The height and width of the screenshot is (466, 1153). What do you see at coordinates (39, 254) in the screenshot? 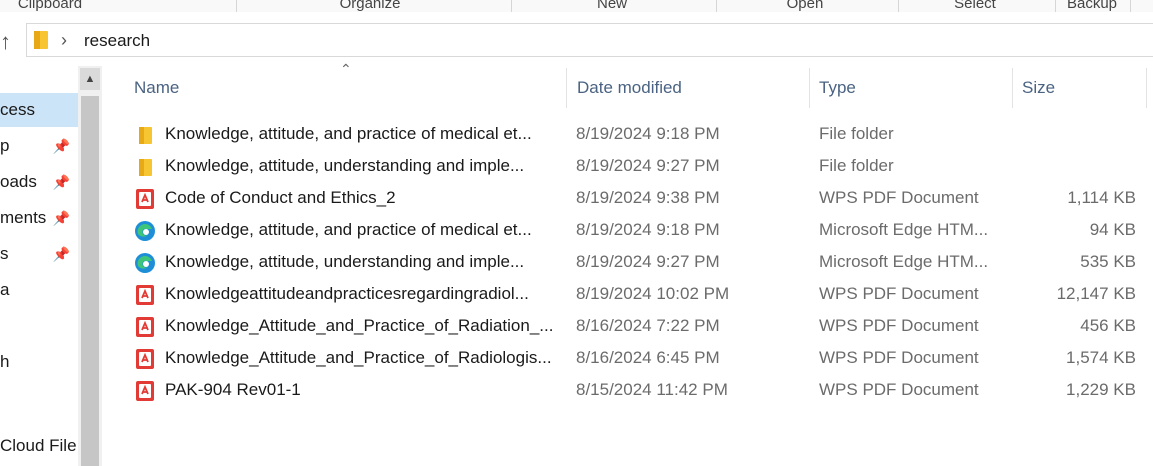
I see `nav-item-pictures: s 📌` at bounding box center [39, 254].